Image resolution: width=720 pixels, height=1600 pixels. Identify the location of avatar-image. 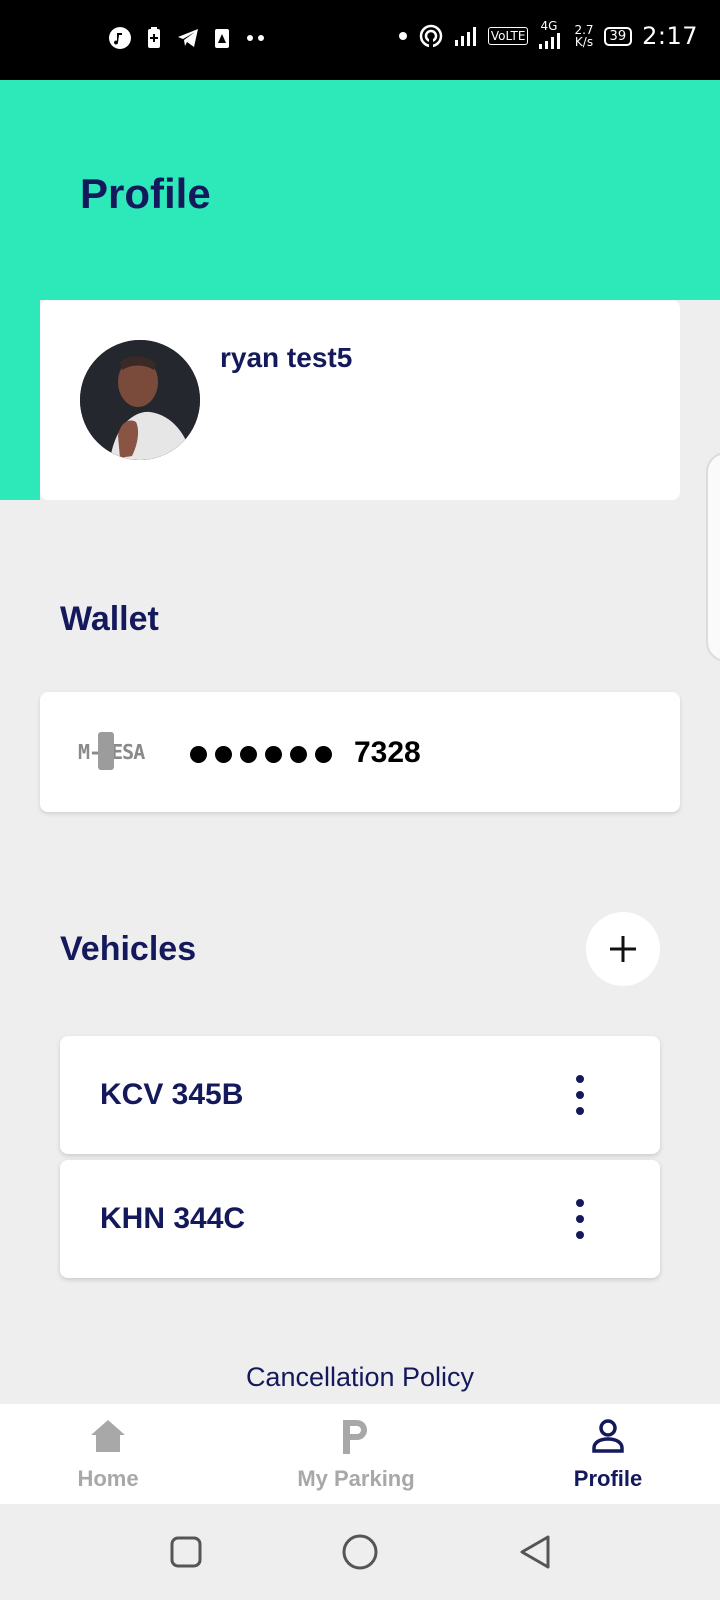
(140, 400).